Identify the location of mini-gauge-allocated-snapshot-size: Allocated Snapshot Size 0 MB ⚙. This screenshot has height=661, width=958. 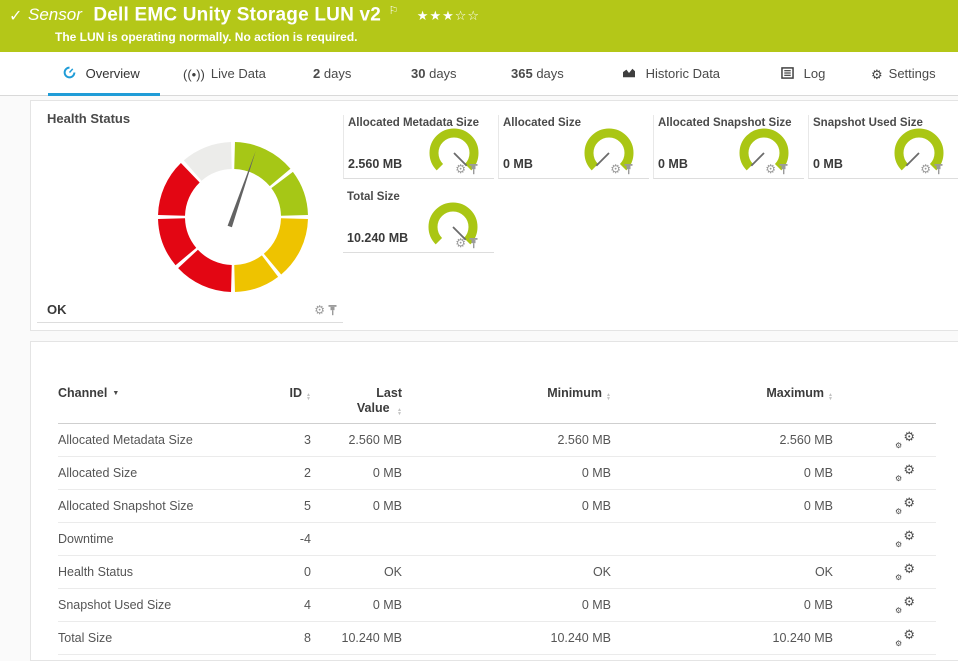
(728, 147).